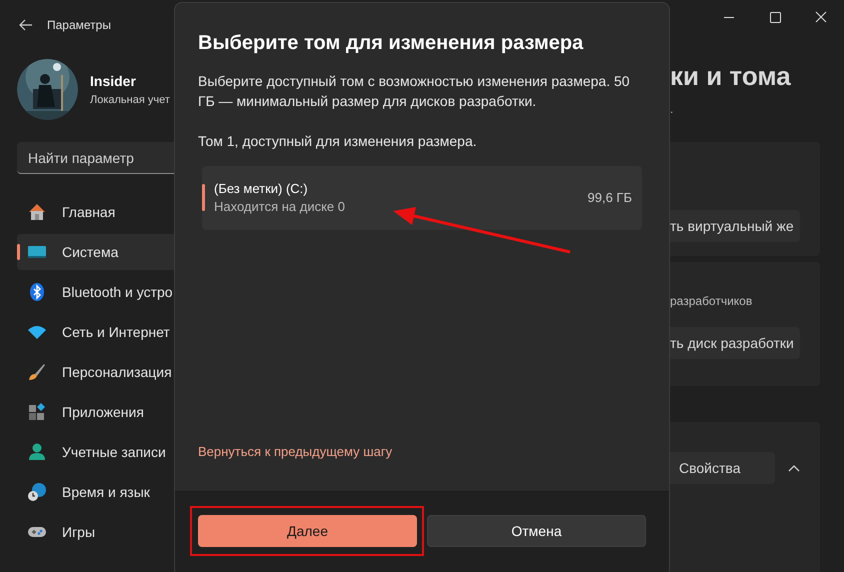 The width and height of the screenshot is (844, 572). What do you see at coordinates (722, 468) in the screenshot?
I see `properties-button: Свойства` at bounding box center [722, 468].